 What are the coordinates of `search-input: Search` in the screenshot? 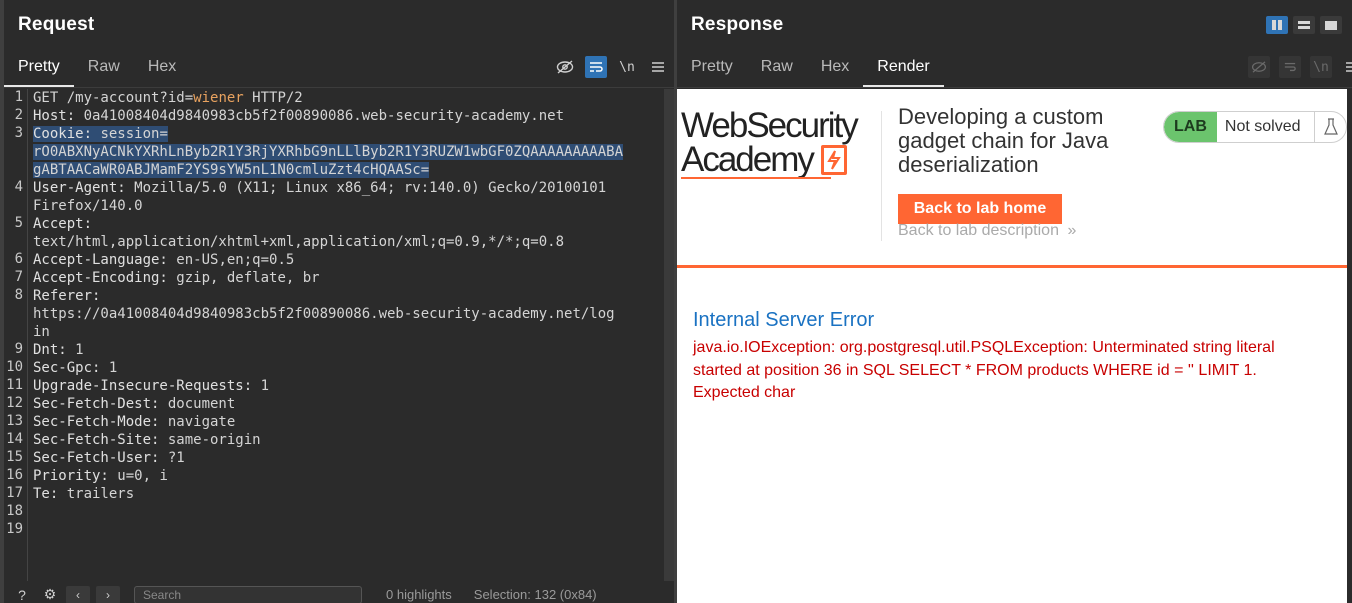 It's located at (248, 594).